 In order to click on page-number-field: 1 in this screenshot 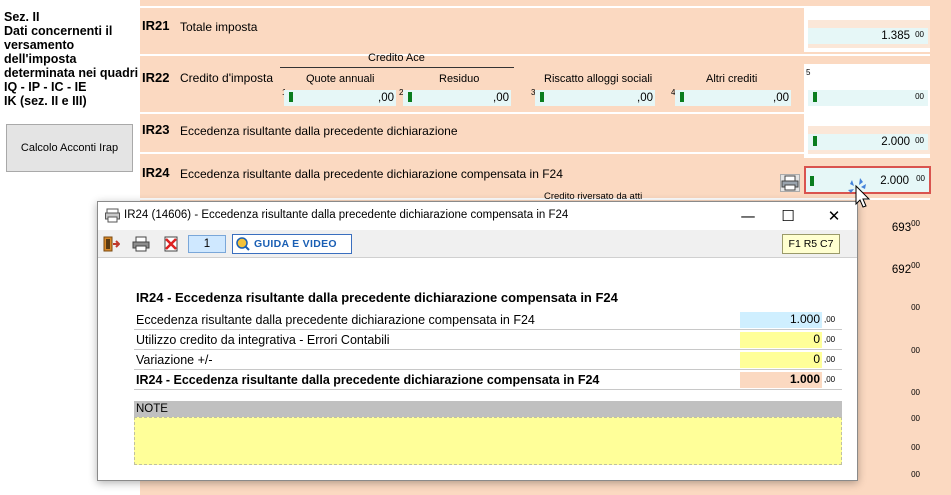, I will do `click(207, 244)`.